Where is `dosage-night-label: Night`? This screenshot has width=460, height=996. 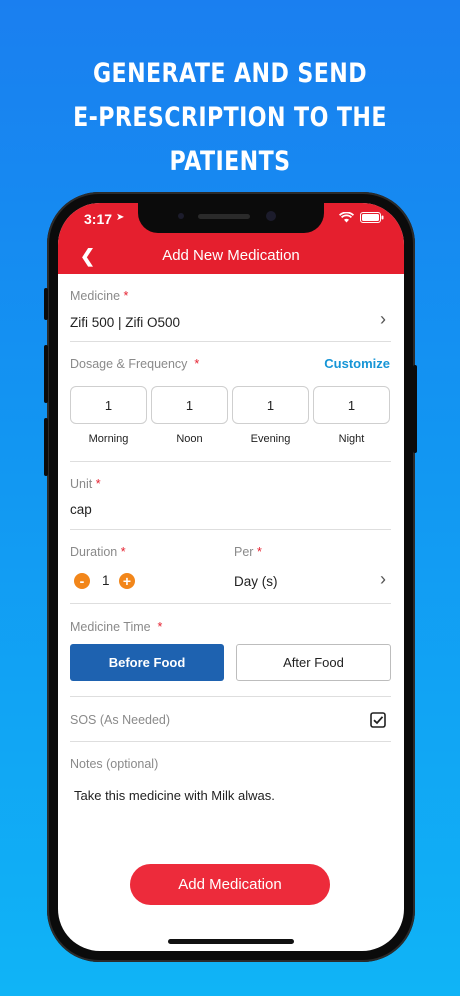
dosage-night-label: Night is located at coordinates (351, 439).